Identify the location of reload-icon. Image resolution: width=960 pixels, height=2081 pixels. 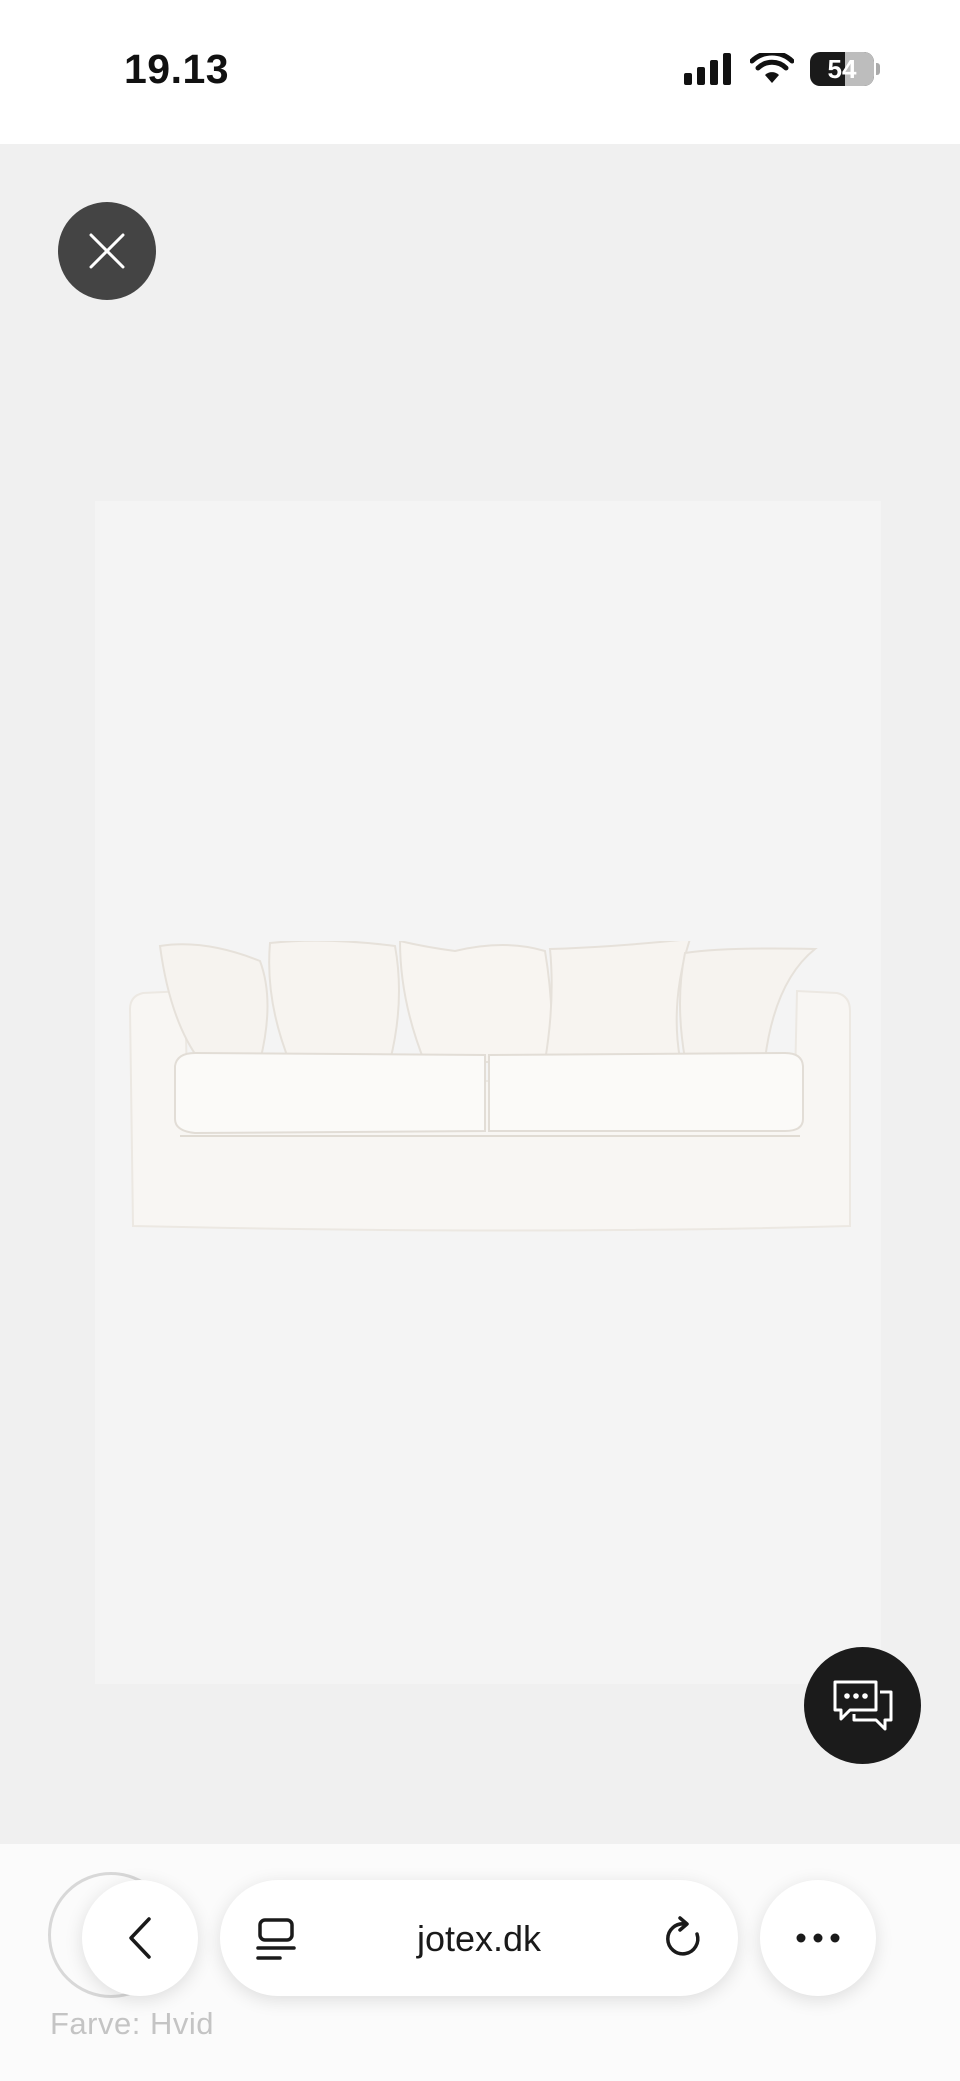
(685, 1938).